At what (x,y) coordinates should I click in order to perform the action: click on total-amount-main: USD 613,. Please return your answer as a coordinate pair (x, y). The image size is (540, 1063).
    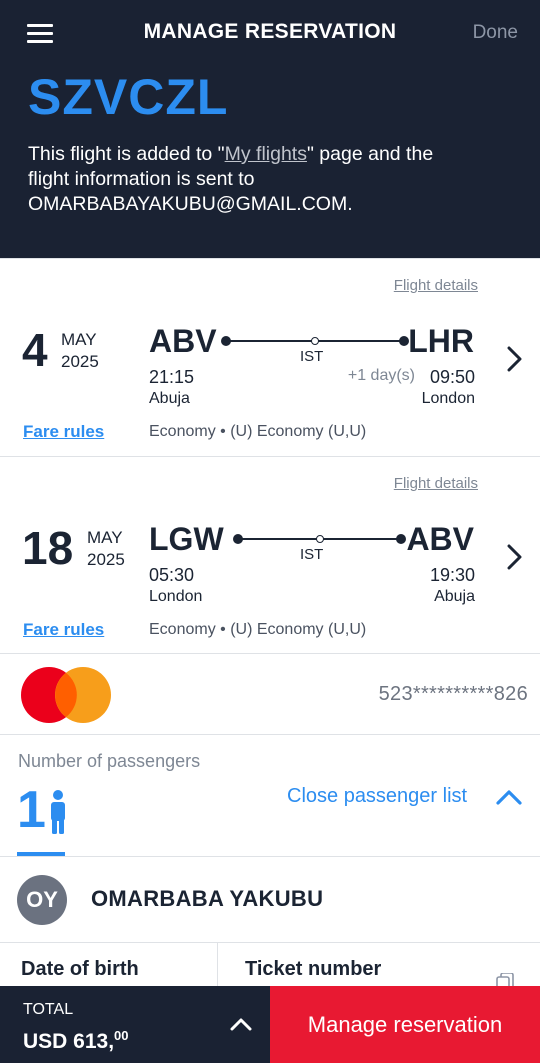
    Looking at the image, I should click on (69, 1041).